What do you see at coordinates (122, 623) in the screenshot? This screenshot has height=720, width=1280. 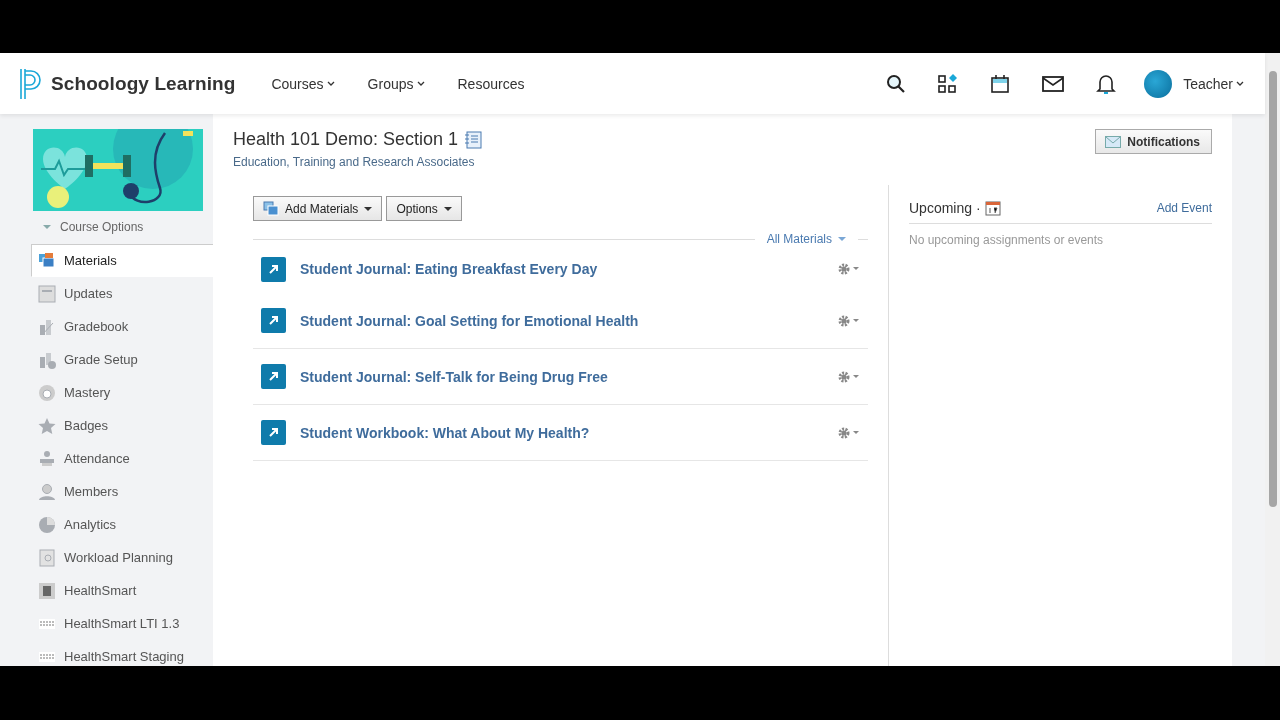 I see `sidebar-item: HealthSmart LTI 1.3` at bounding box center [122, 623].